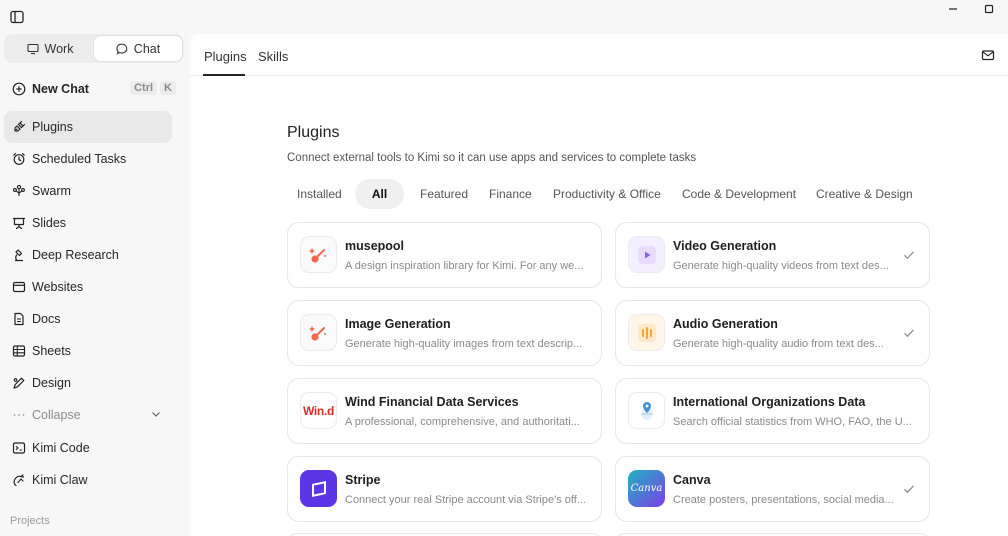 The height and width of the screenshot is (536, 1008). Describe the element at coordinates (58, 287) in the screenshot. I see `sidebar-item-label: Websites` at that location.